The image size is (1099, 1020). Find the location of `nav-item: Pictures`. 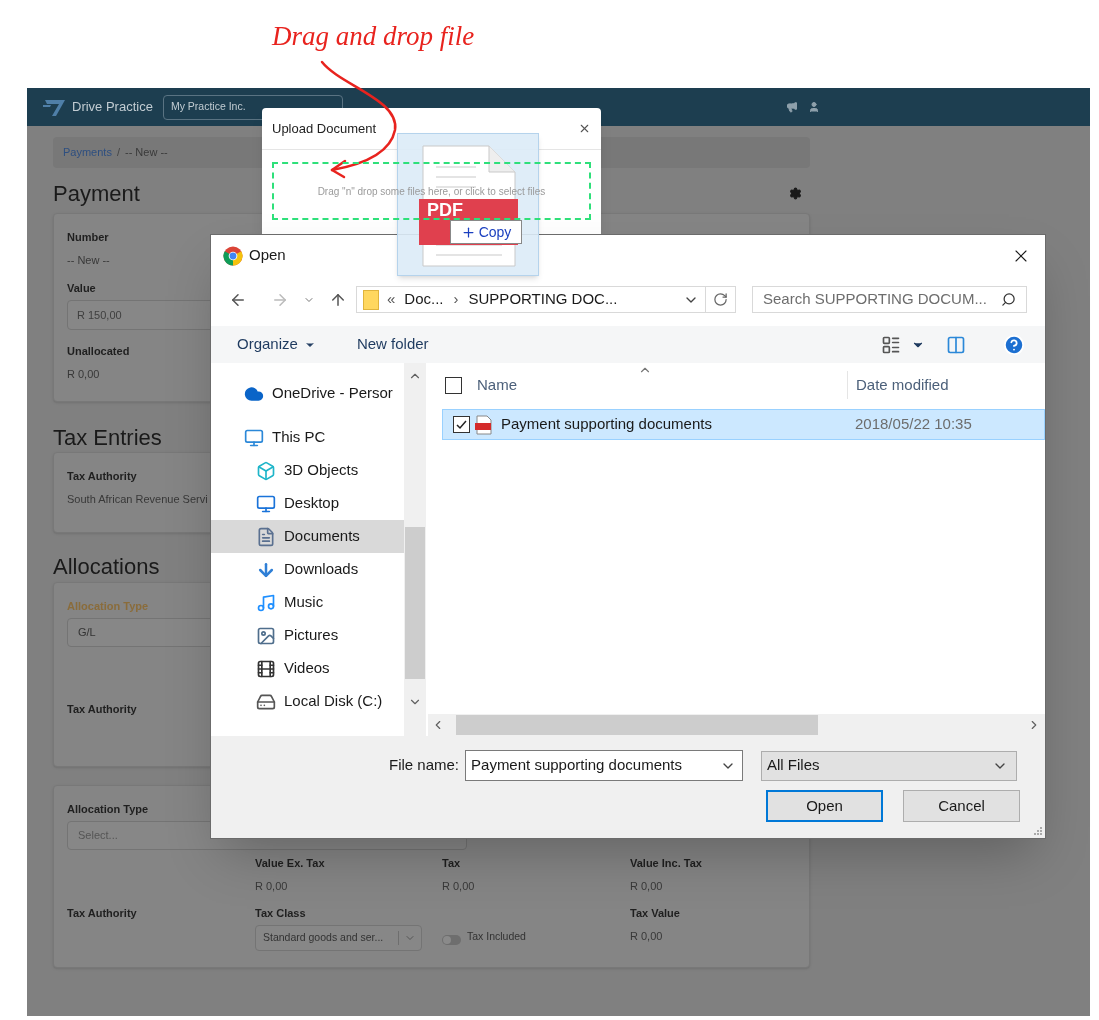

nav-item: Pictures is located at coordinates (307, 635).